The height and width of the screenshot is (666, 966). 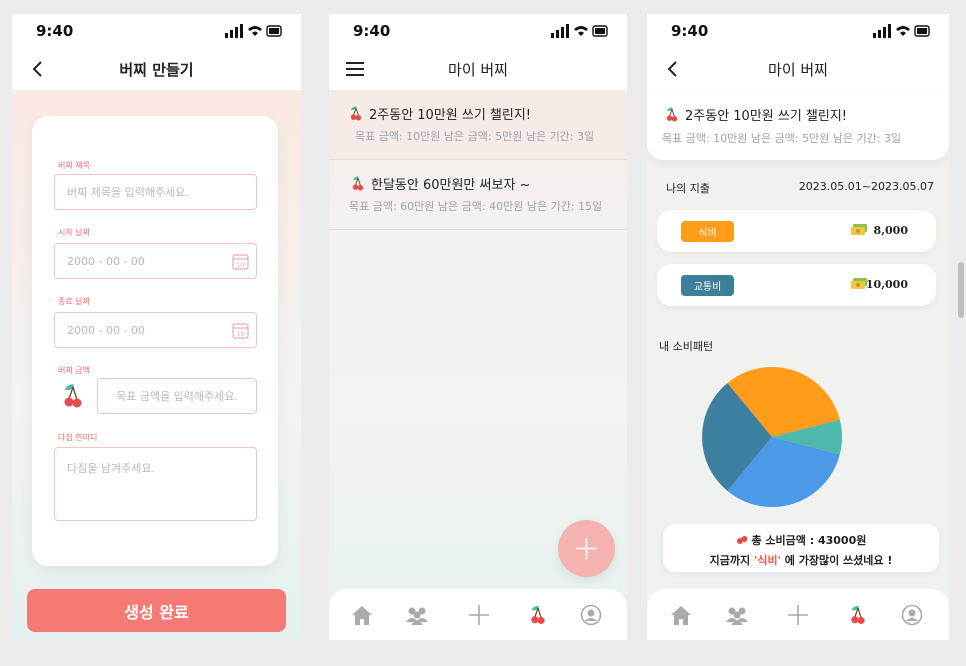 What do you see at coordinates (155, 330) in the screenshot?
I see `end-date-input: 2000 - 00 - 00 10` at bounding box center [155, 330].